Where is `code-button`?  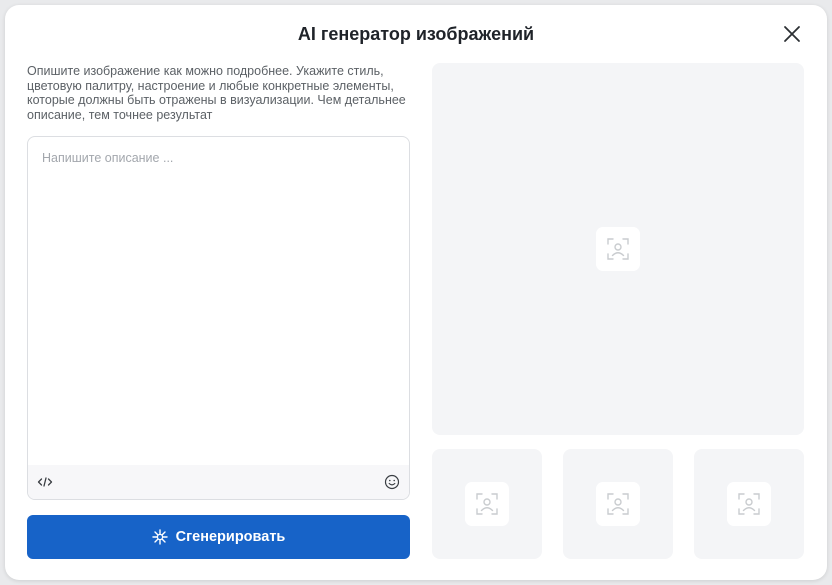
code-button is located at coordinates (45, 482).